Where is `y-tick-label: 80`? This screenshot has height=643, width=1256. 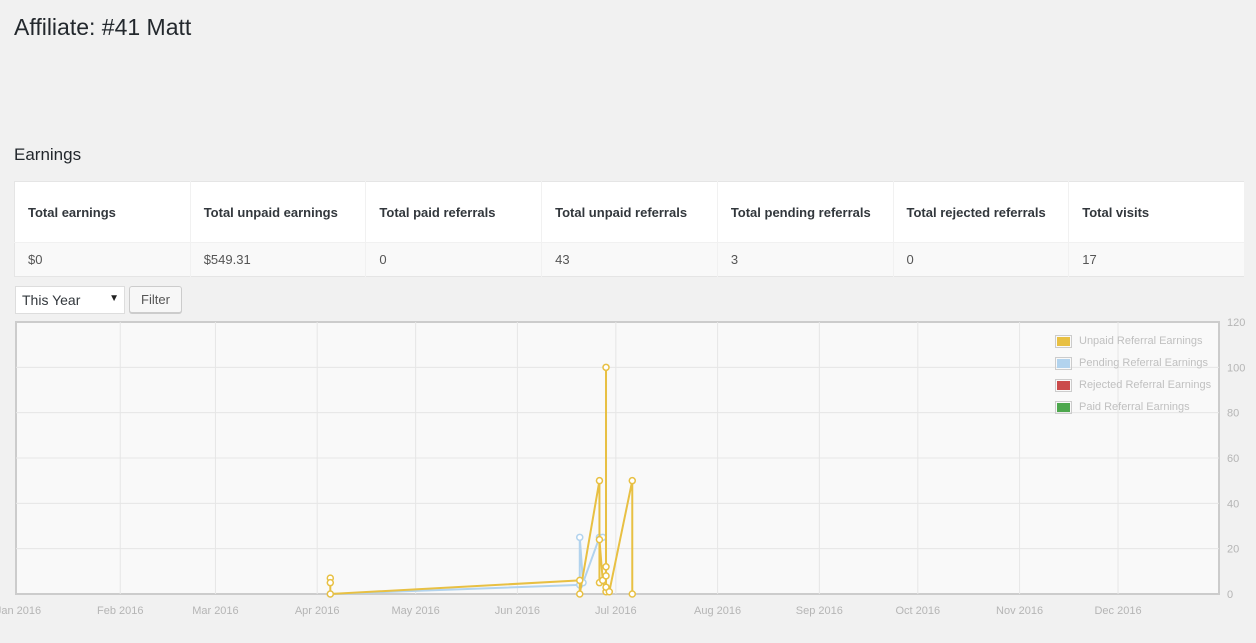
y-tick-label: 80 is located at coordinates (1233, 414).